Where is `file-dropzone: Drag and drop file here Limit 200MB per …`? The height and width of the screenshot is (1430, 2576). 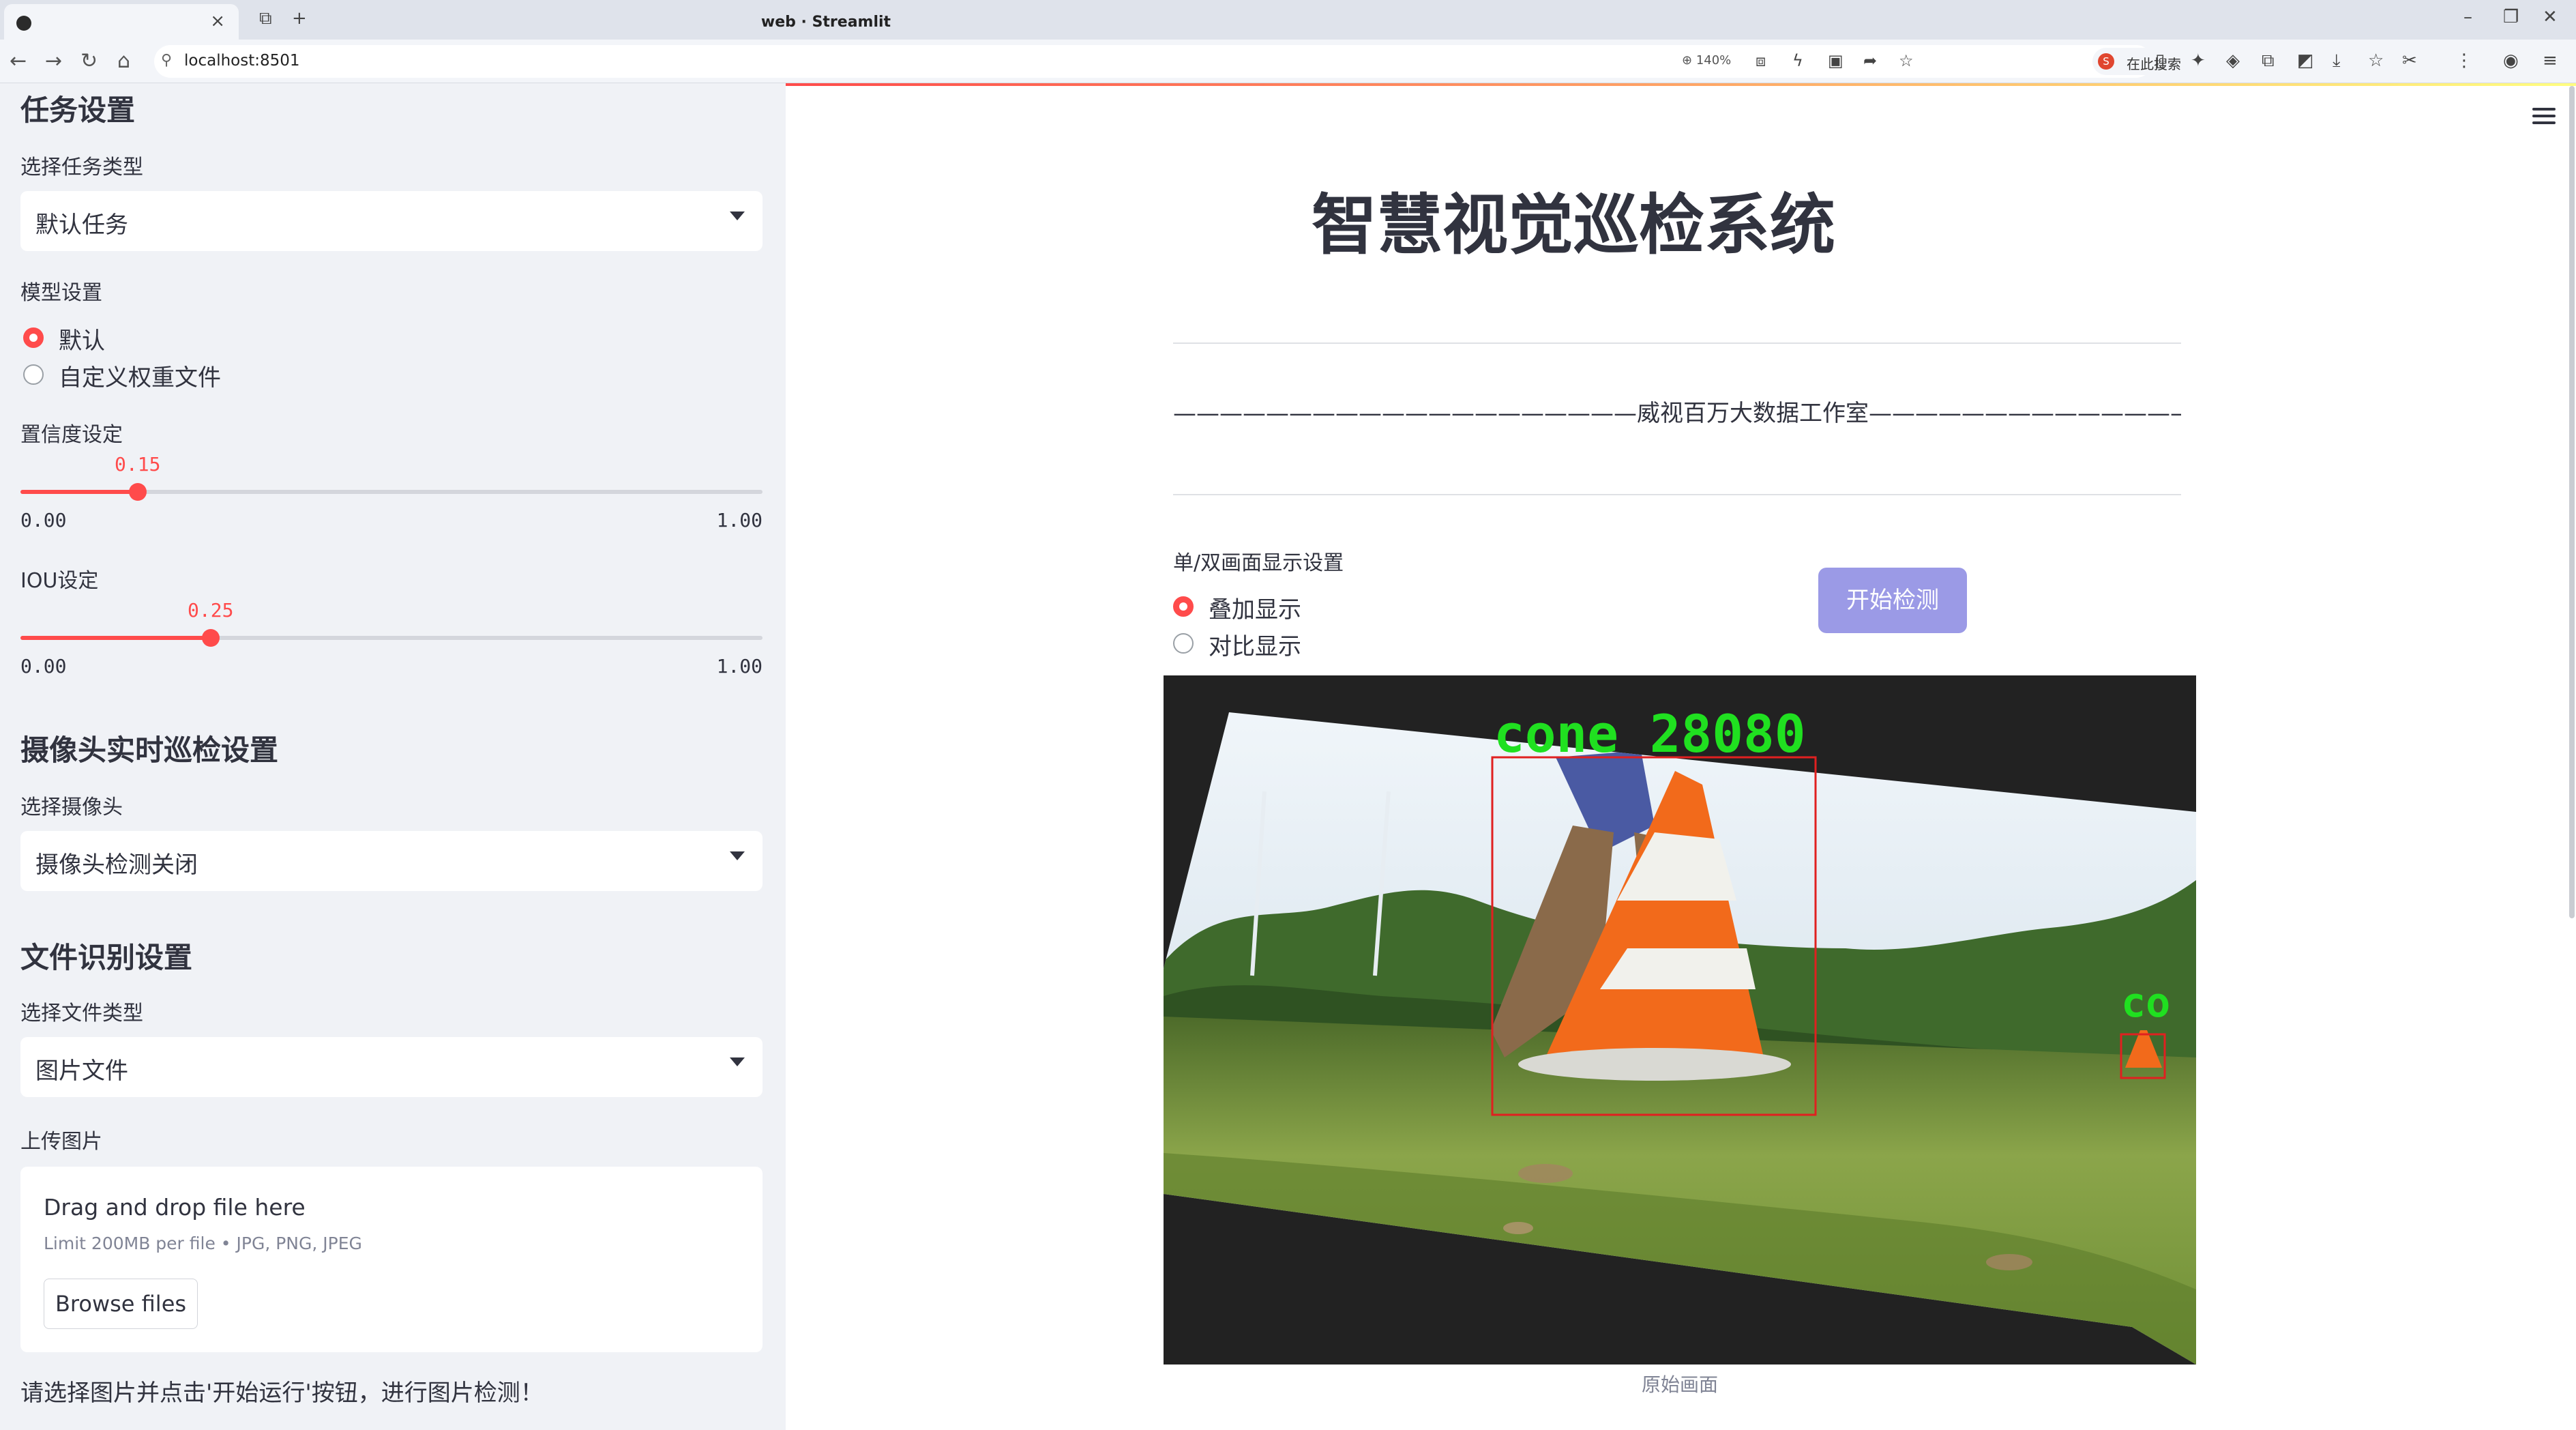
file-dropzone: Drag and drop file here Limit 200MB per … is located at coordinates (391, 1259).